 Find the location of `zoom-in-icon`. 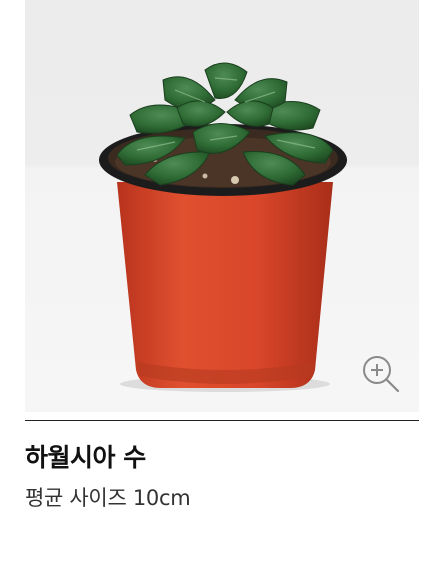

zoom-in-icon is located at coordinates (381, 374).